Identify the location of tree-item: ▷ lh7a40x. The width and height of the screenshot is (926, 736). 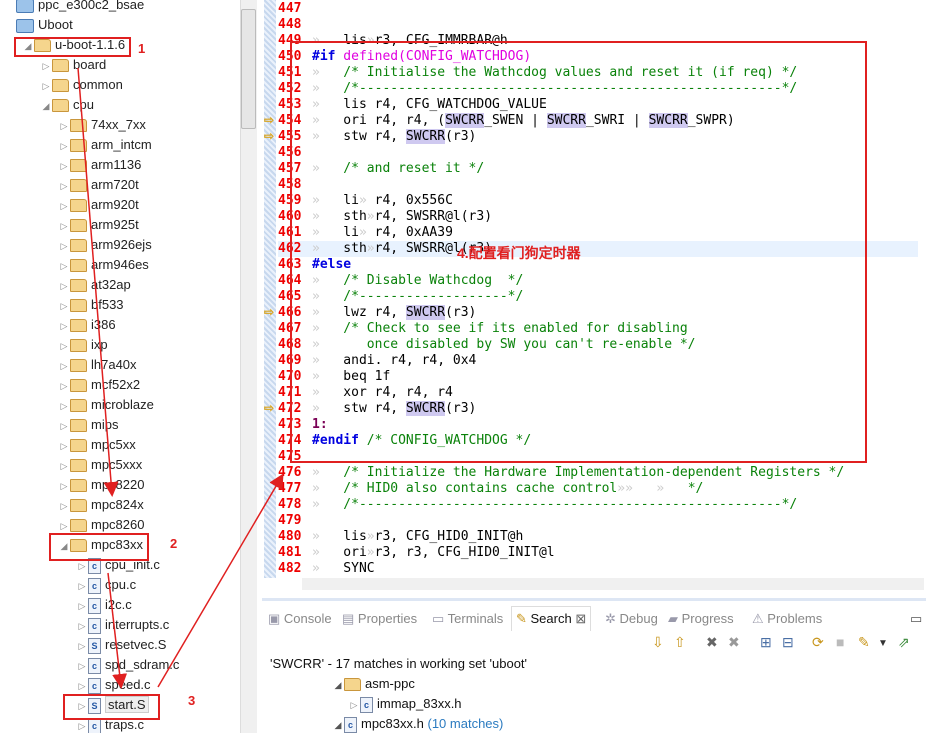
(97, 365).